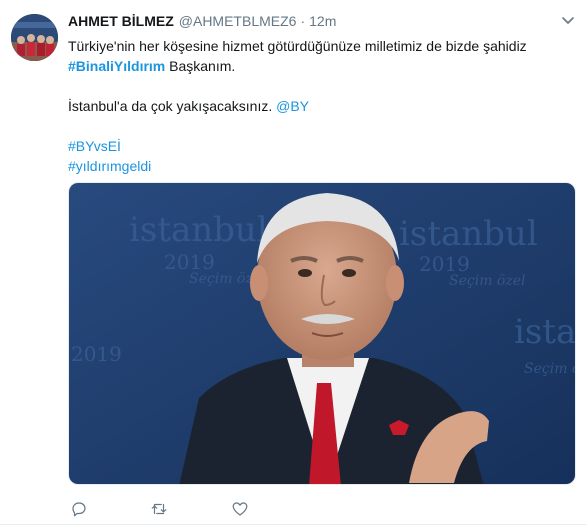 The image size is (586, 525). What do you see at coordinates (34, 37) in the screenshot?
I see `avatar` at bounding box center [34, 37].